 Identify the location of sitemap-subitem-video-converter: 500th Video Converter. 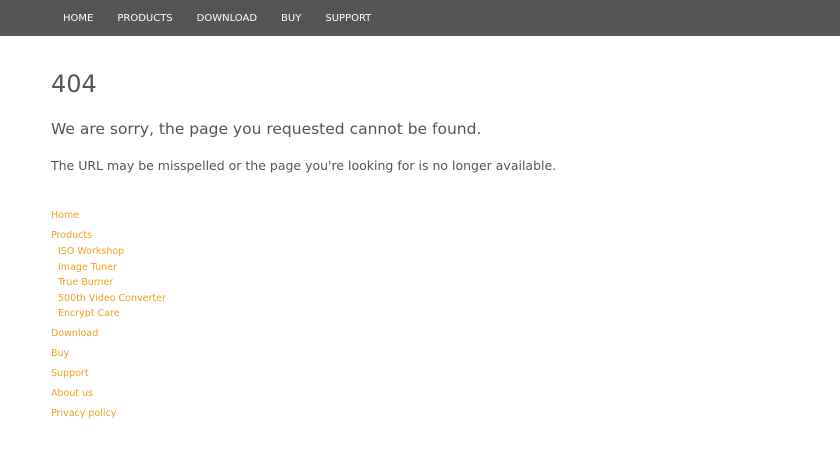
(112, 299).